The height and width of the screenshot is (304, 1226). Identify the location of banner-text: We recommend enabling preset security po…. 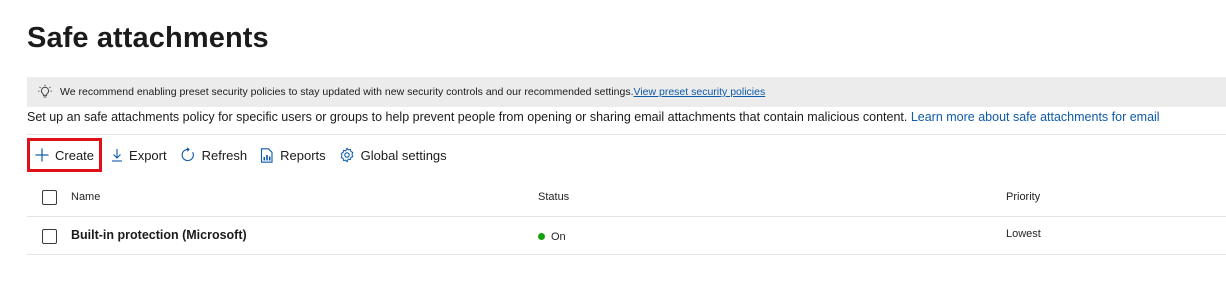
(347, 92).